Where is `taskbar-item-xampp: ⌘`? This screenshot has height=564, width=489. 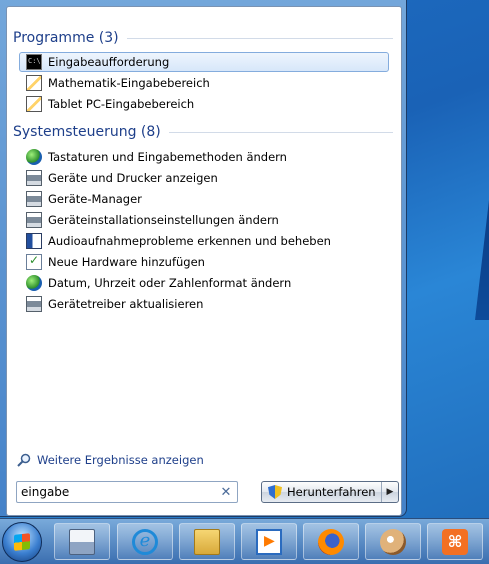
taskbar-item-xampp: ⌘ is located at coordinates (455, 541).